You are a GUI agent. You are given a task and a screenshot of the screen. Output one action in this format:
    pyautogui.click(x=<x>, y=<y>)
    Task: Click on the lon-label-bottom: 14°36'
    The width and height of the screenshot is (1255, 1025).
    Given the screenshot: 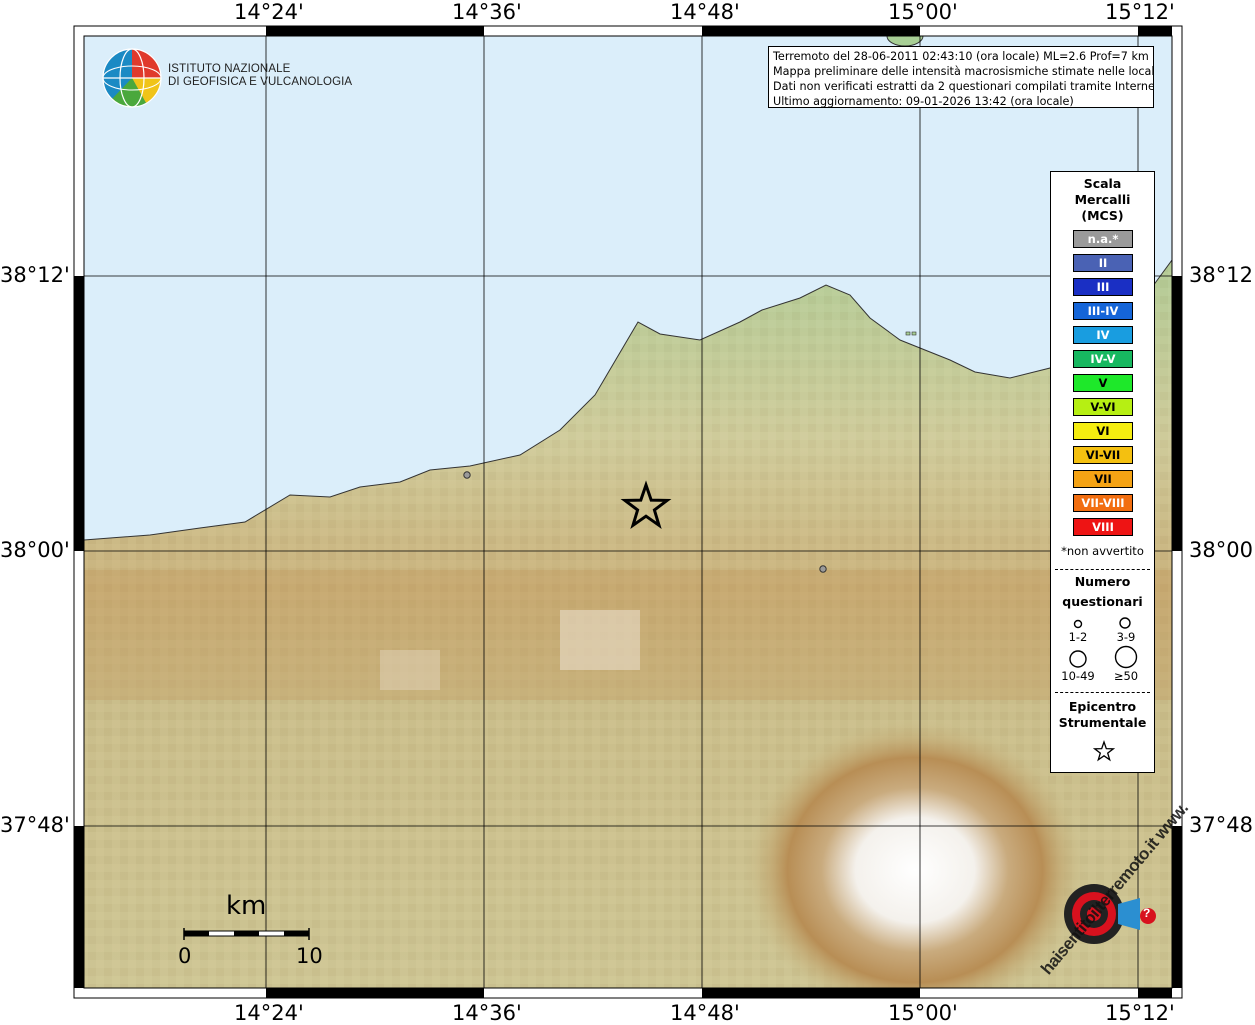 What is the action you would take?
    pyautogui.click(x=487, y=1013)
    